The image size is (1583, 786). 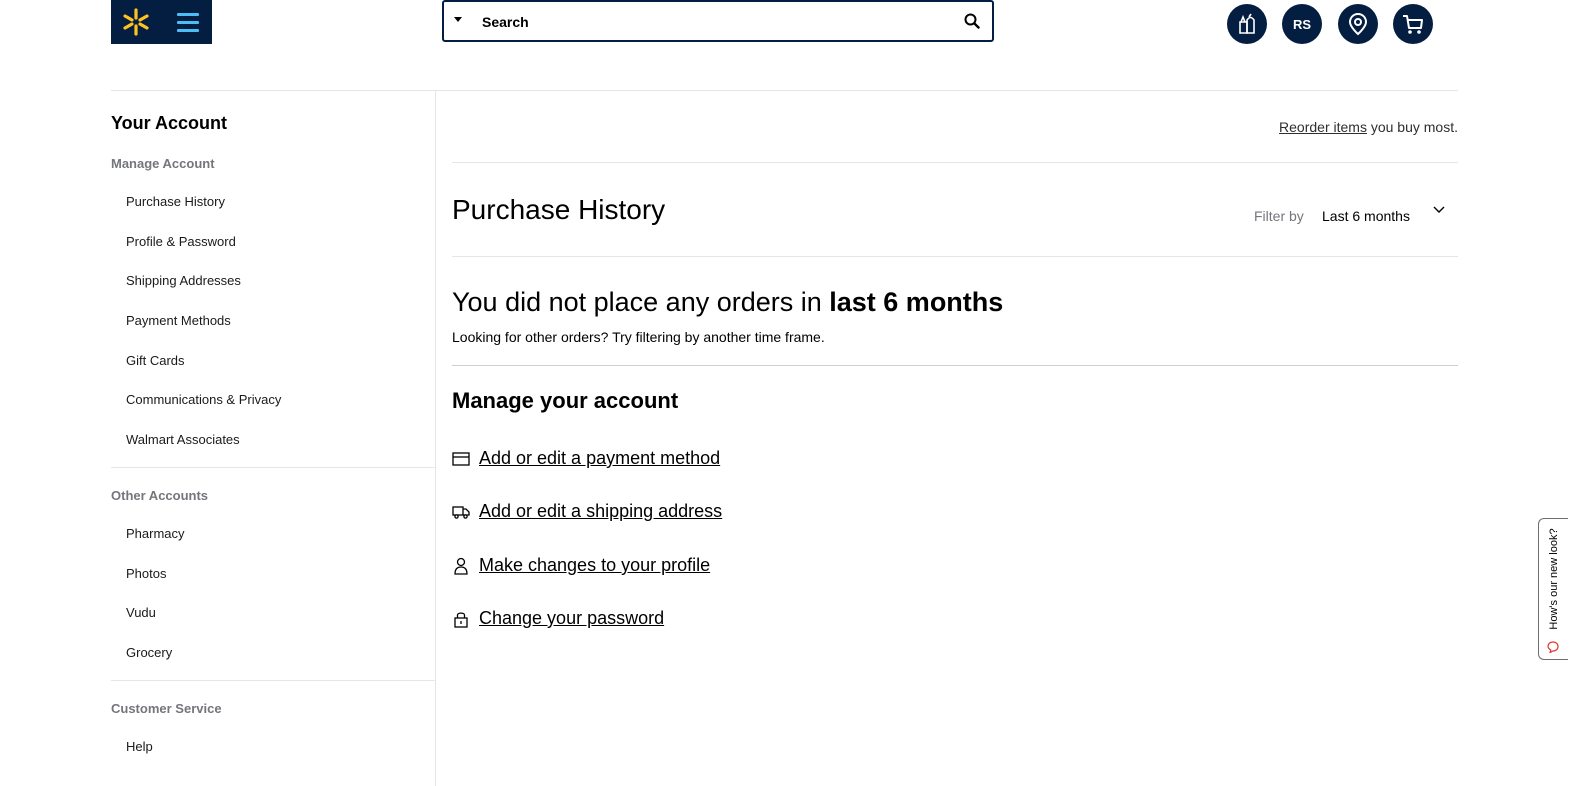 What do you see at coordinates (181, 241) in the screenshot?
I see `sidebar-item-profile-password: Profile & Password` at bounding box center [181, 241].